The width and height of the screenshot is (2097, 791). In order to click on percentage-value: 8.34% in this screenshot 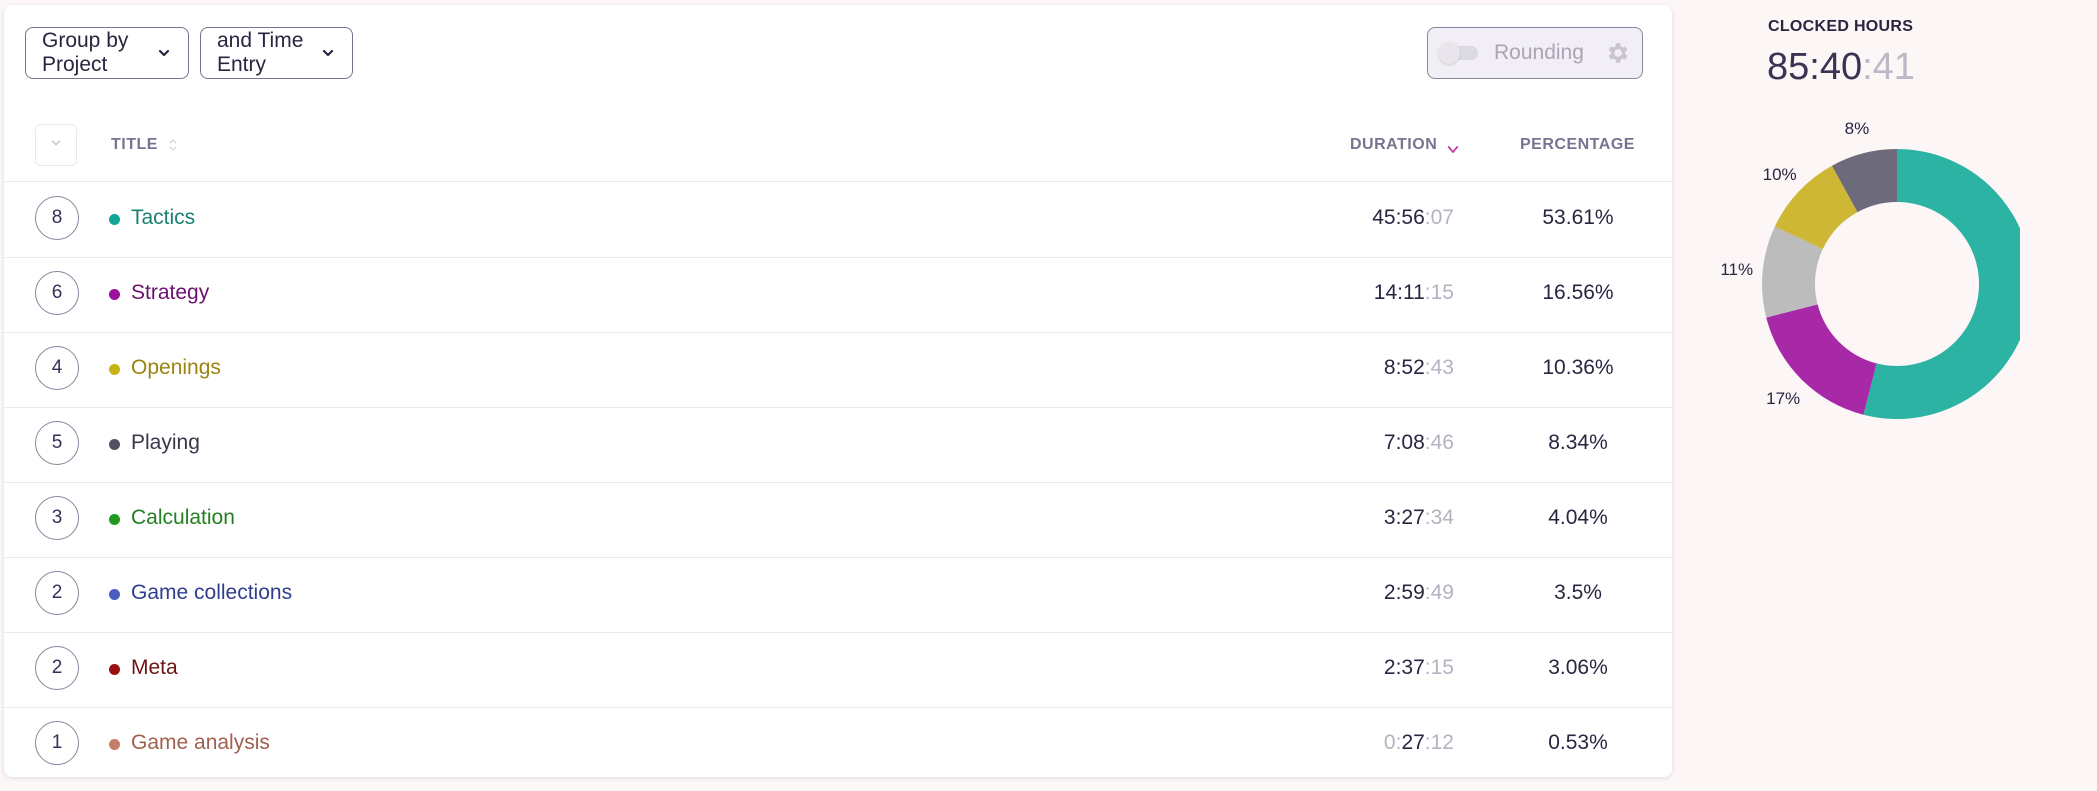, I will do `click(1578, 442)`.